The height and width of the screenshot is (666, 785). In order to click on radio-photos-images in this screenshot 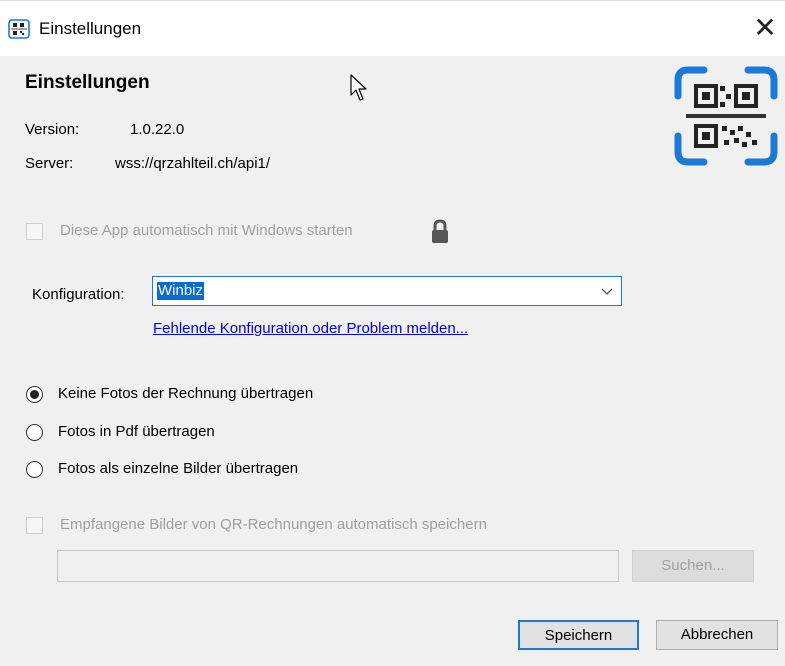, I will do `click(34, 469)`.